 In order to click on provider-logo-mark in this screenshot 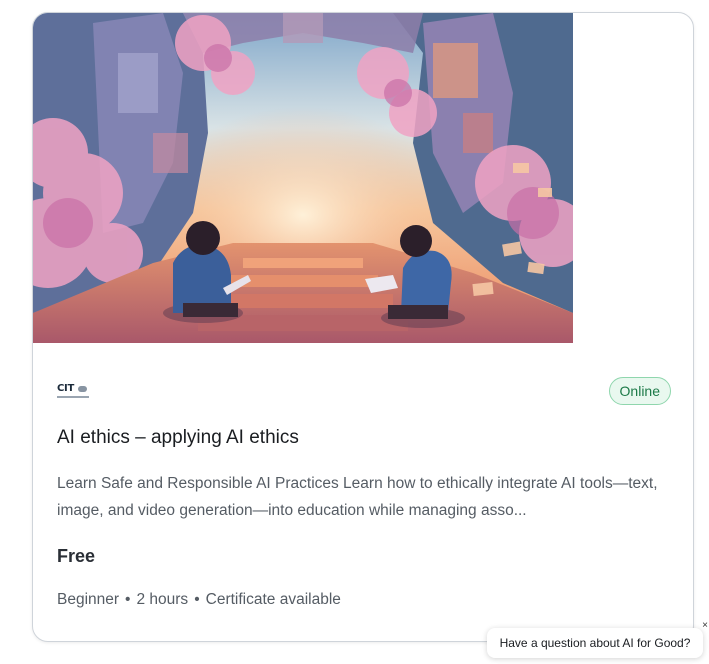, I will do `click(82, 389)`.